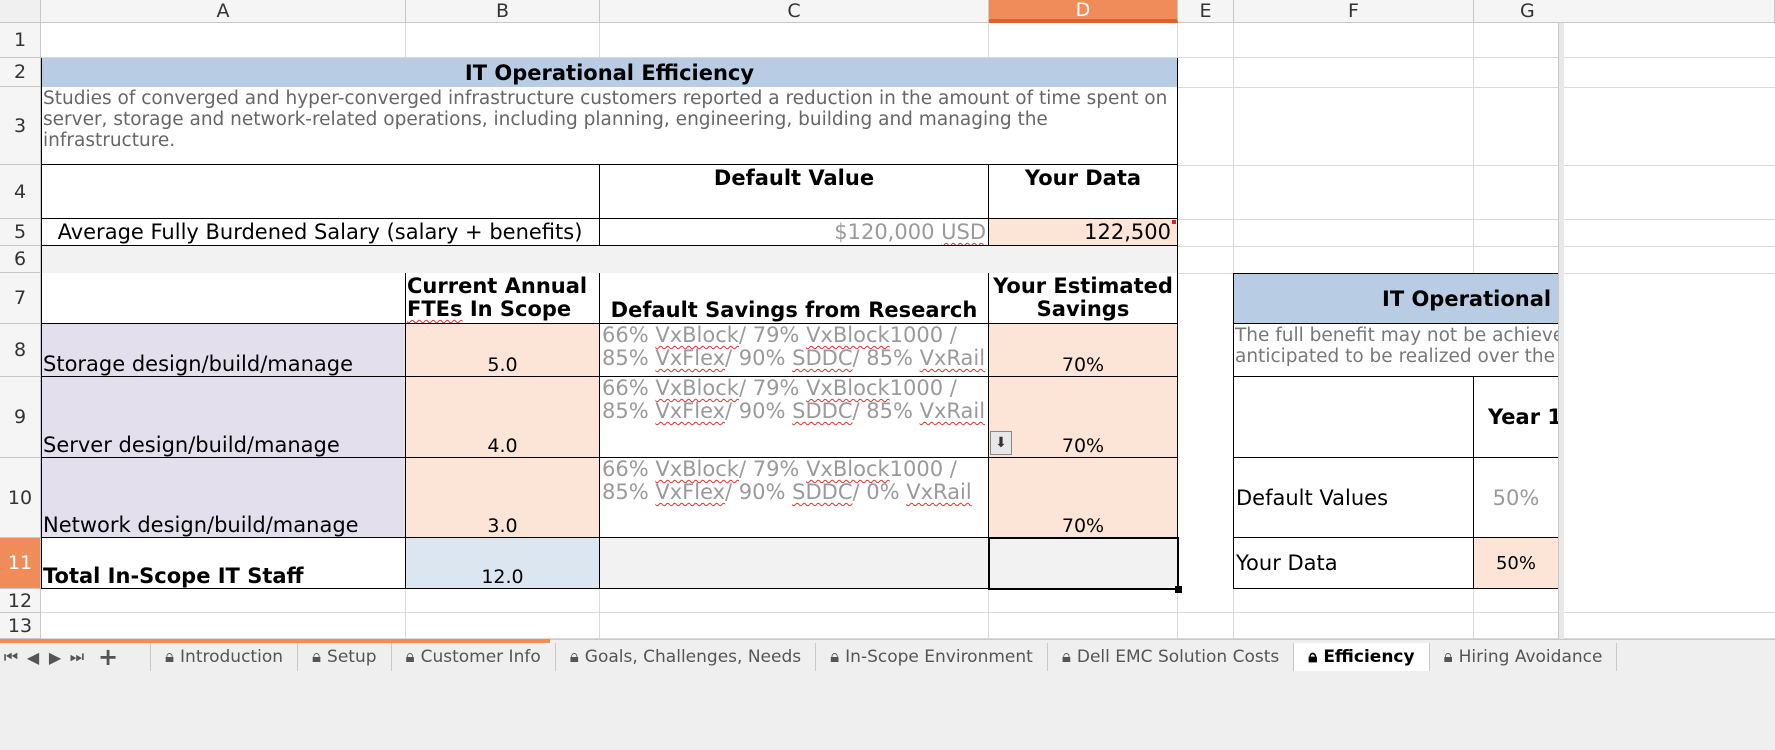 Image resolution: width=1775 pixels, height=750 pixels. I want to click on vertical-scrollbar, so click(1561, 331).